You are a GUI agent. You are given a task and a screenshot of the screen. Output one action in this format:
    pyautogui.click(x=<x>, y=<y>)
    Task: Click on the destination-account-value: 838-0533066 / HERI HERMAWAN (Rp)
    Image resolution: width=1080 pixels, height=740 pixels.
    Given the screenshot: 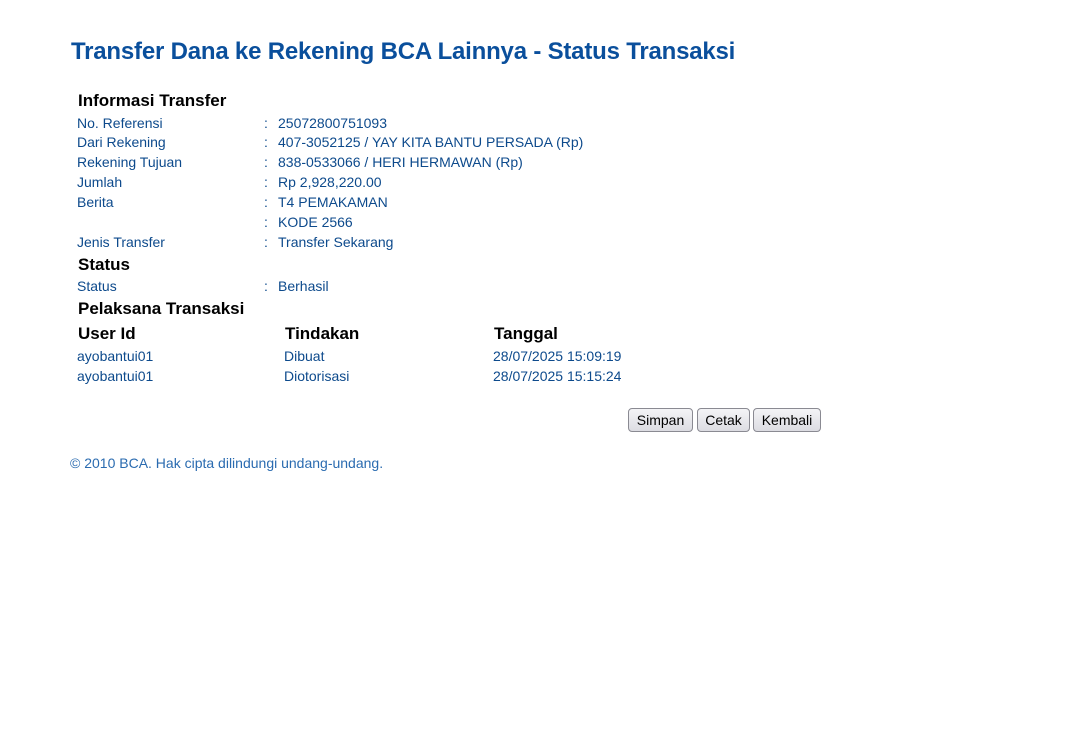 What is the action you would take?
    pyautogui.click(x=400, y=162)
    